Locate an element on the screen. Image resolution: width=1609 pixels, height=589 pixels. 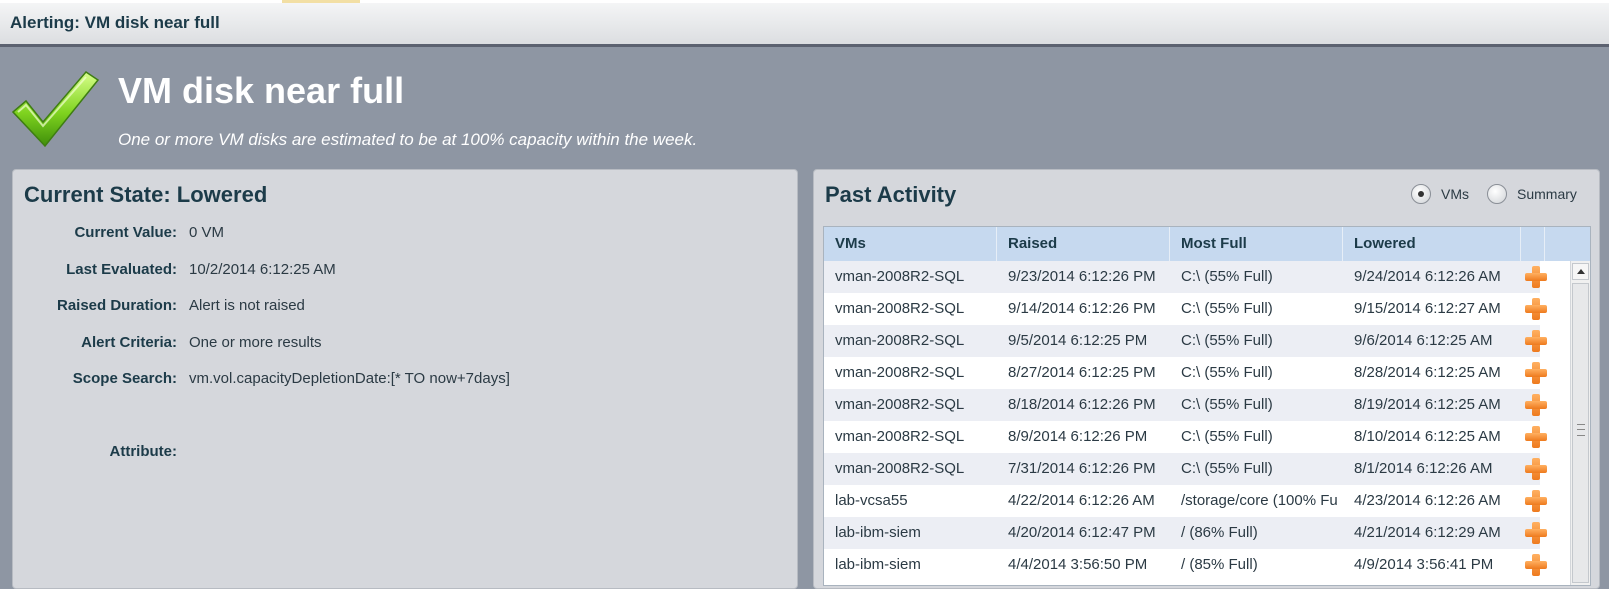
cell-raised: 8/27/2014 6:12:25 PM is located at coordinates (1082, 372).